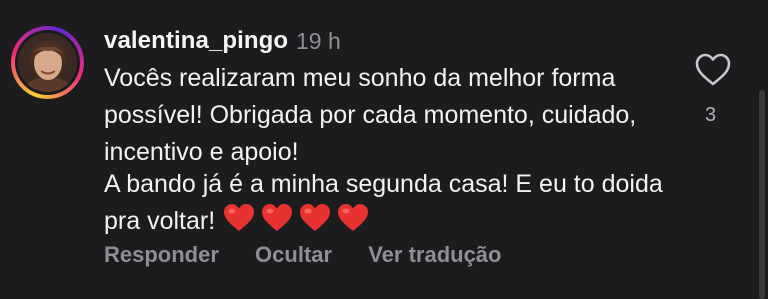 The width and height of the screenshot is (768, 299). What do you see at coordinates (318, 41) in the screenshot?
I see `comment-timestamp: 19 h` at bounding box center [318, 41].